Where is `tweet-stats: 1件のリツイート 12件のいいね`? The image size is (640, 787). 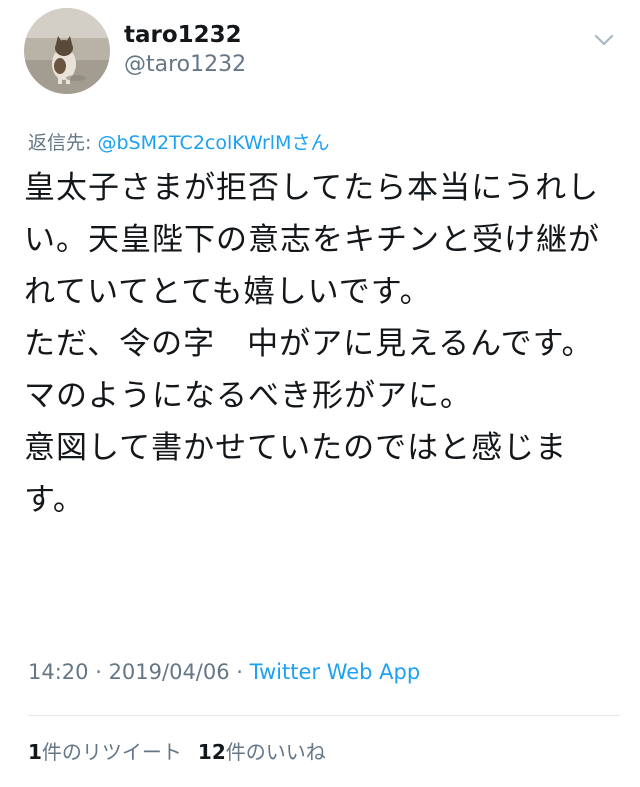
tweet-stats: 1件のリツイート 12件のいいね is located at coordinates (177, 750).